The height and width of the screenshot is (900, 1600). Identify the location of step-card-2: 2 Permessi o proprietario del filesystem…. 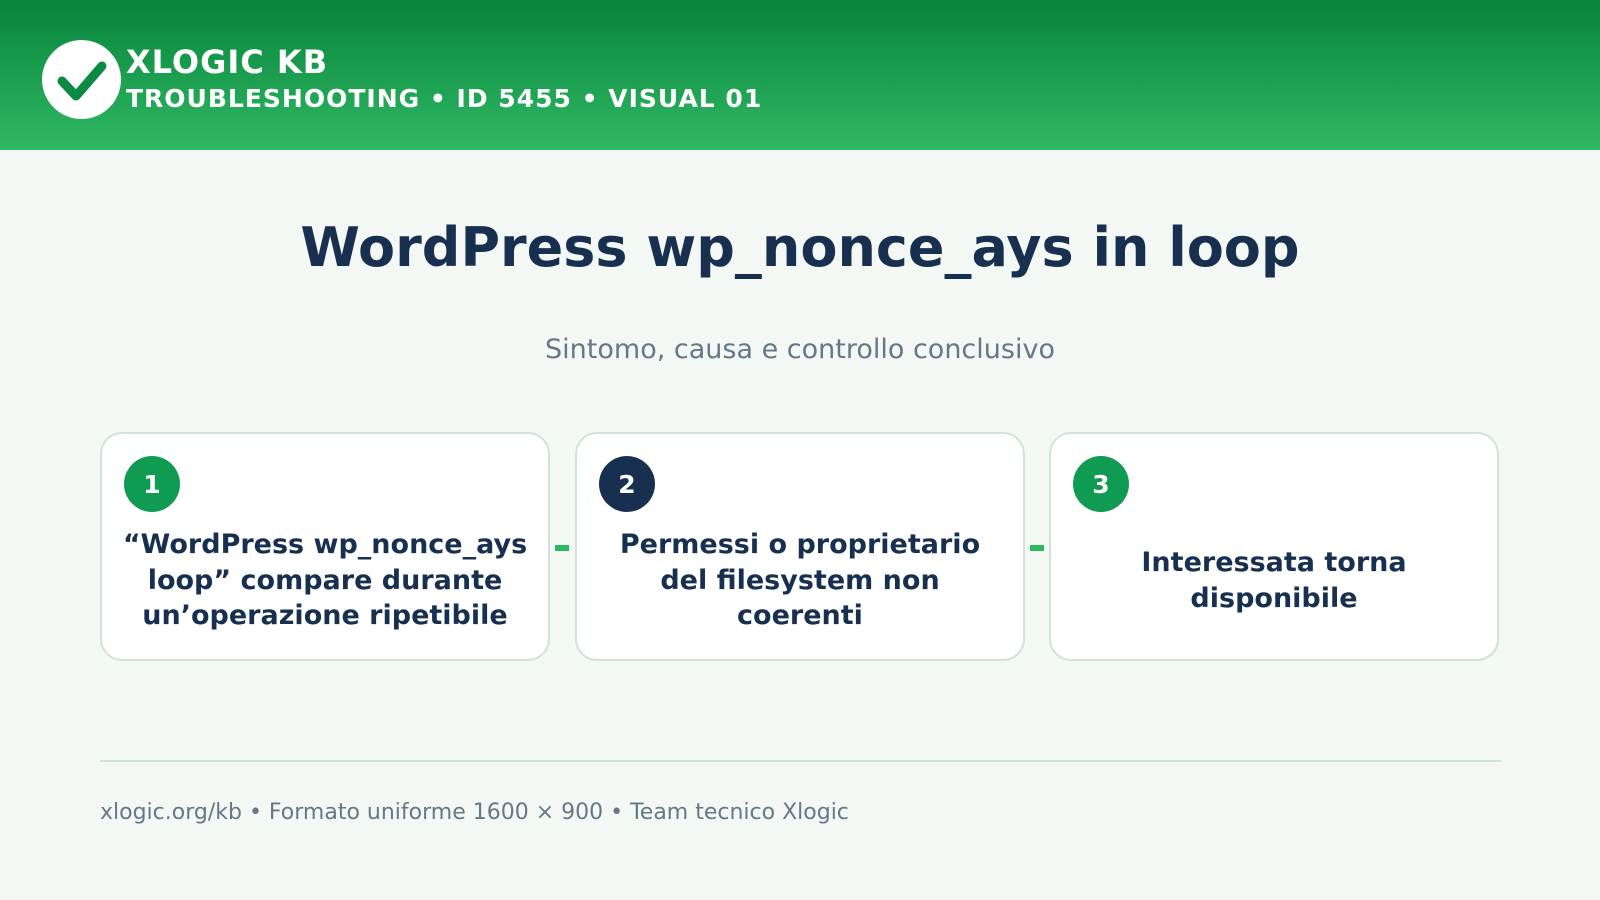
(800, 546).